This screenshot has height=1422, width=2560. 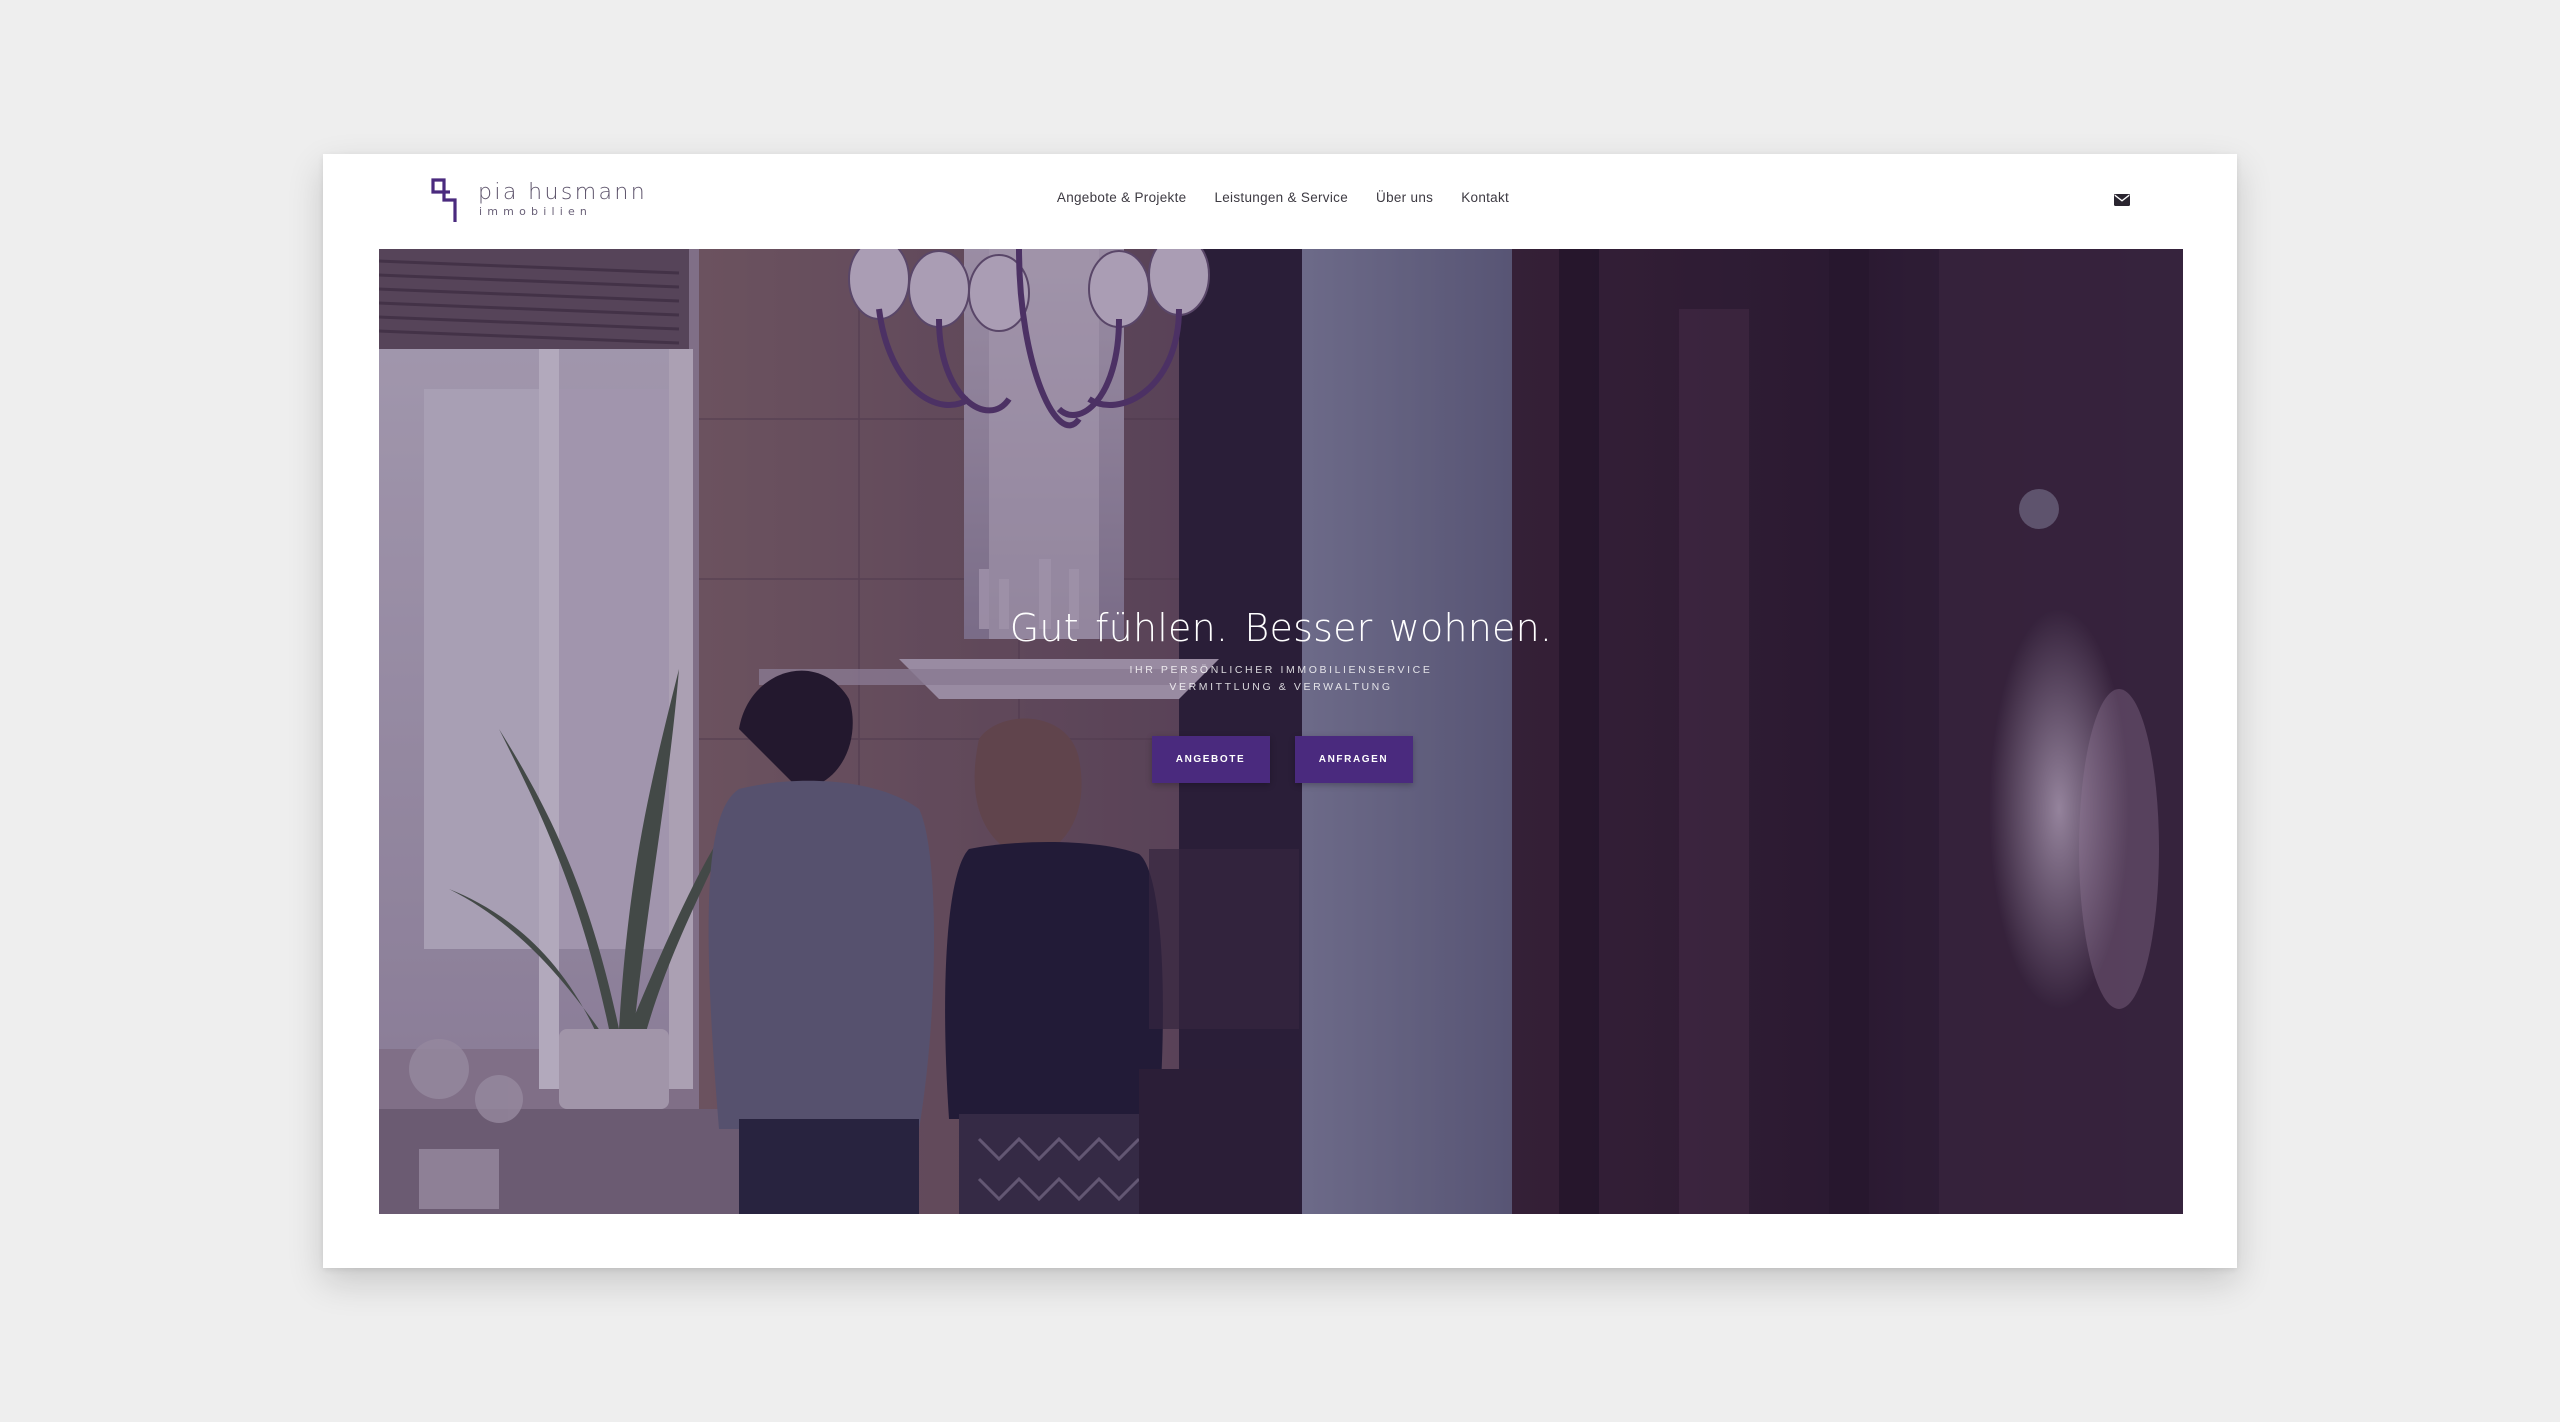 What do you see at coordinates (536, 211) in the screenshot?
I see `brand-subtitle: immobilien` at bounding box center [536, 211].